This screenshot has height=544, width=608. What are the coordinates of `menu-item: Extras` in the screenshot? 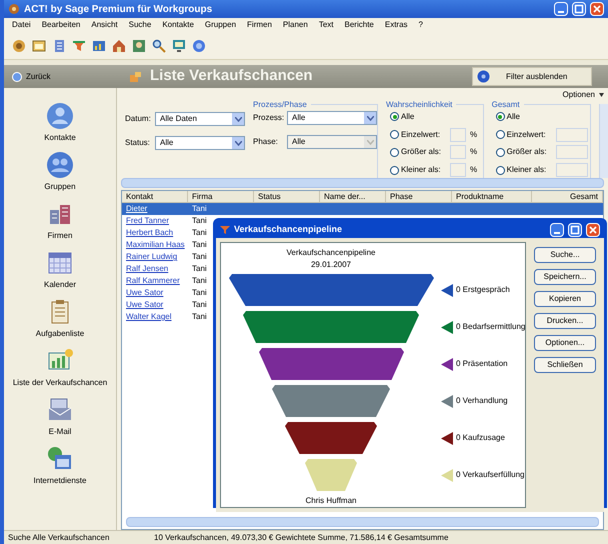 It's located at (396, 25).